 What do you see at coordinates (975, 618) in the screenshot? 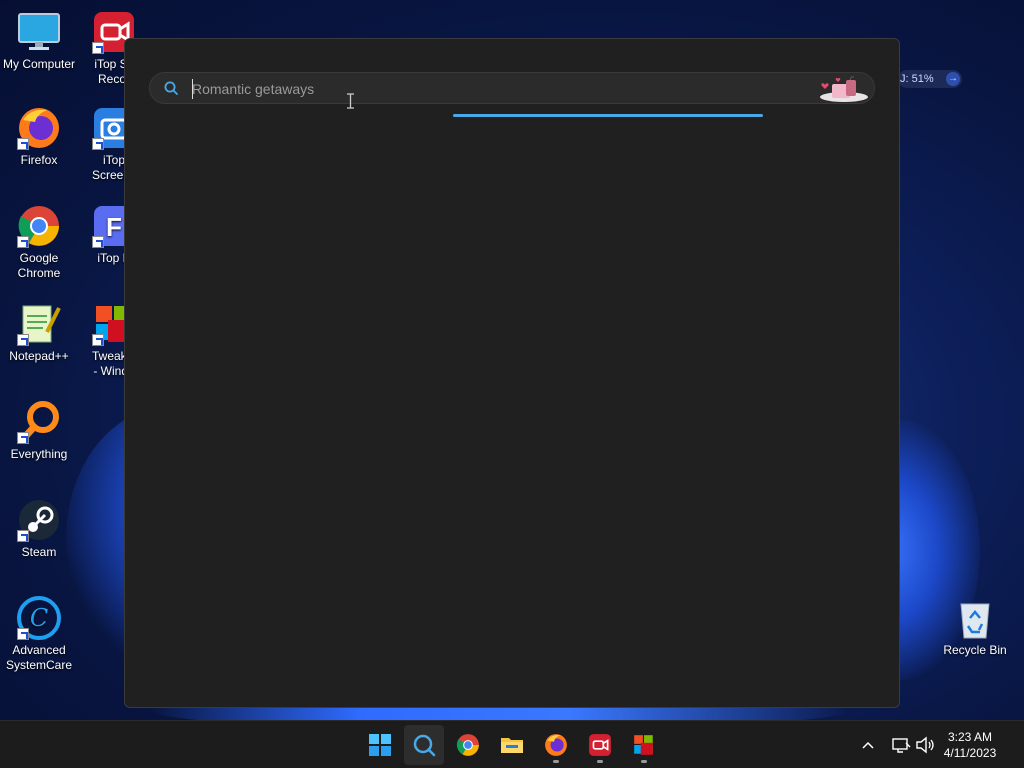
I see `recycle-bin-icon` at bounding box center [975, 618].